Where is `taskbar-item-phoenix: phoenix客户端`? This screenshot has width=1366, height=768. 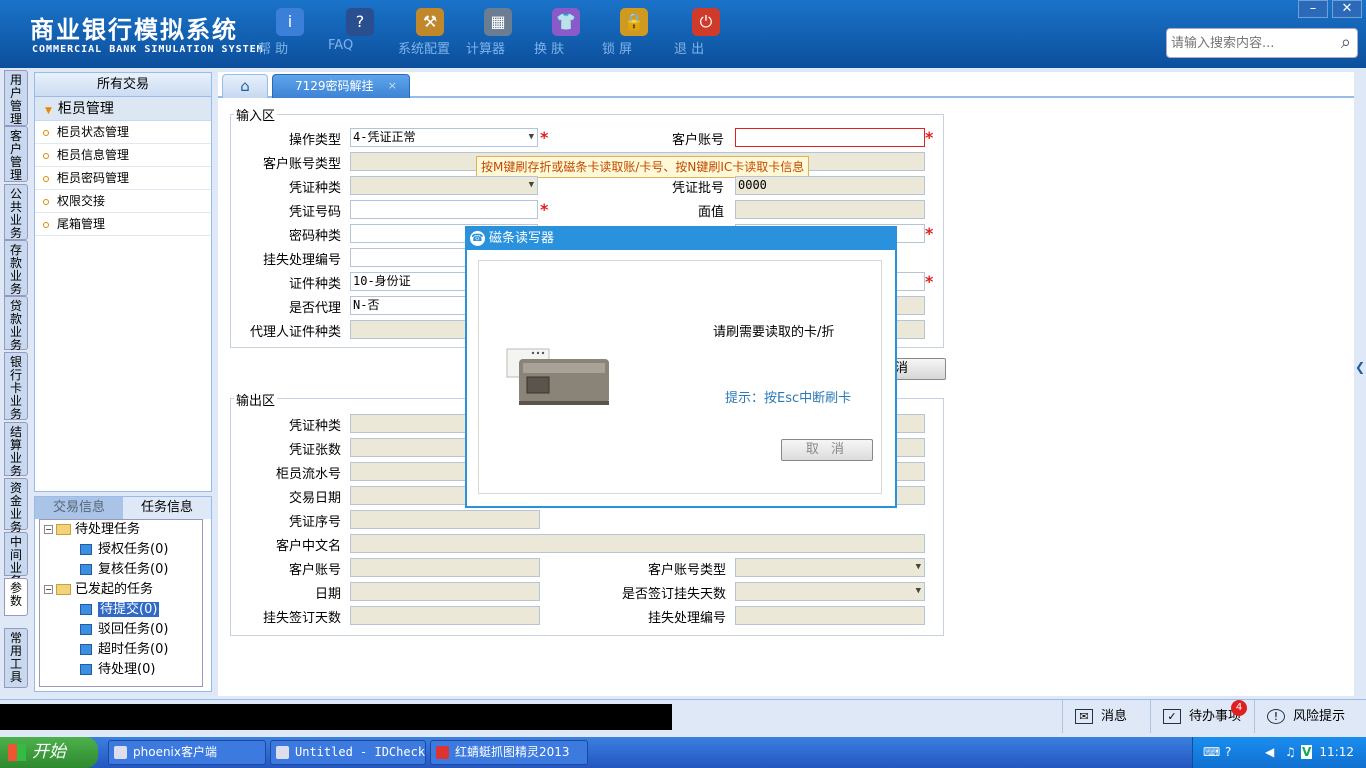 taskbar-item-phoenix: phoenix客户端 is located at coordinates (187, 752).